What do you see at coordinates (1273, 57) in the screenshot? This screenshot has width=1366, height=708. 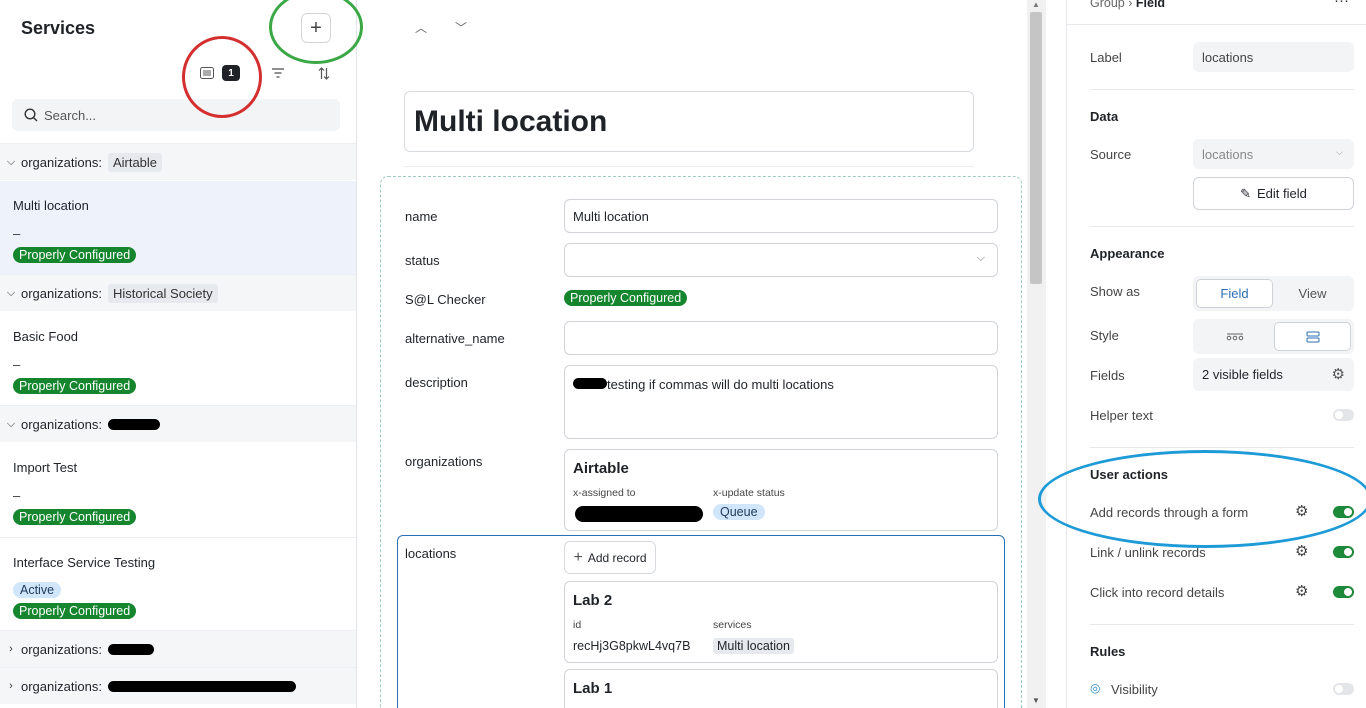 I see `label-input: locations` at bounding box center [1273, 57].